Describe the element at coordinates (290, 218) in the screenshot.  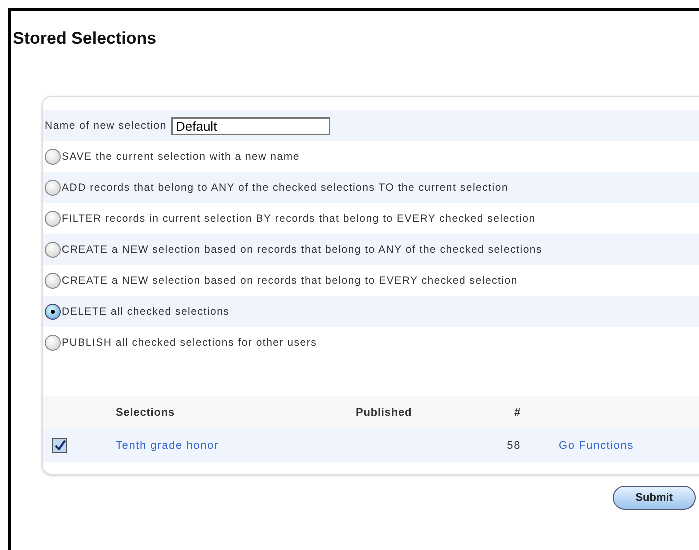
I see `radio-option: FILTER records in current selection BY records that belong to EVERY checked selection` at that location.